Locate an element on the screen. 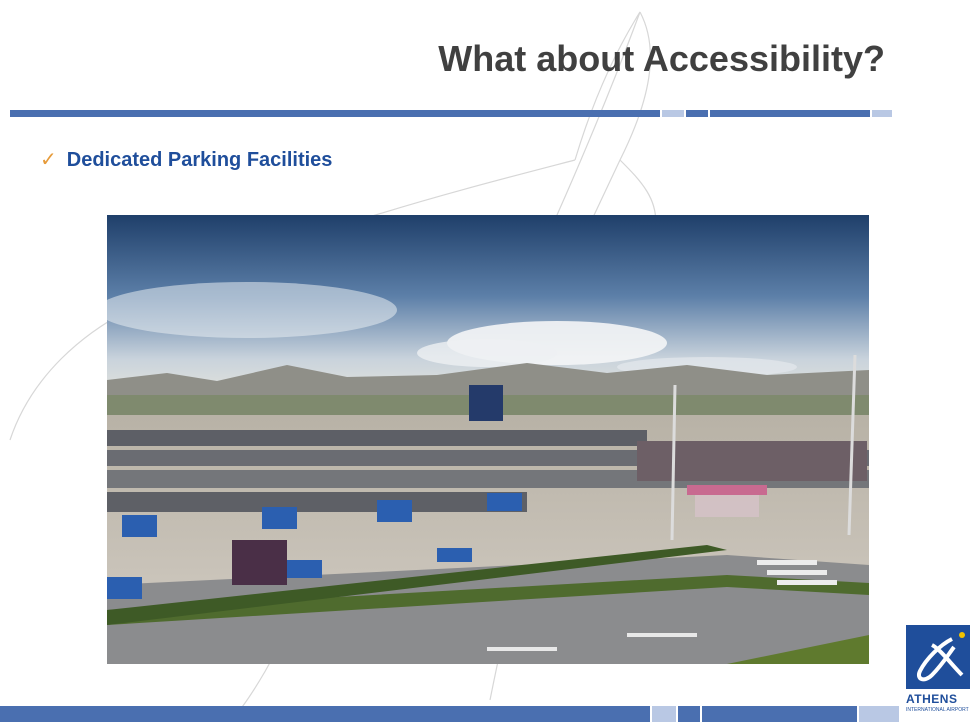 The height and width of the screenshot is (722, 970). alpha-airport-logo-icon is located at coordinates (938, 657).